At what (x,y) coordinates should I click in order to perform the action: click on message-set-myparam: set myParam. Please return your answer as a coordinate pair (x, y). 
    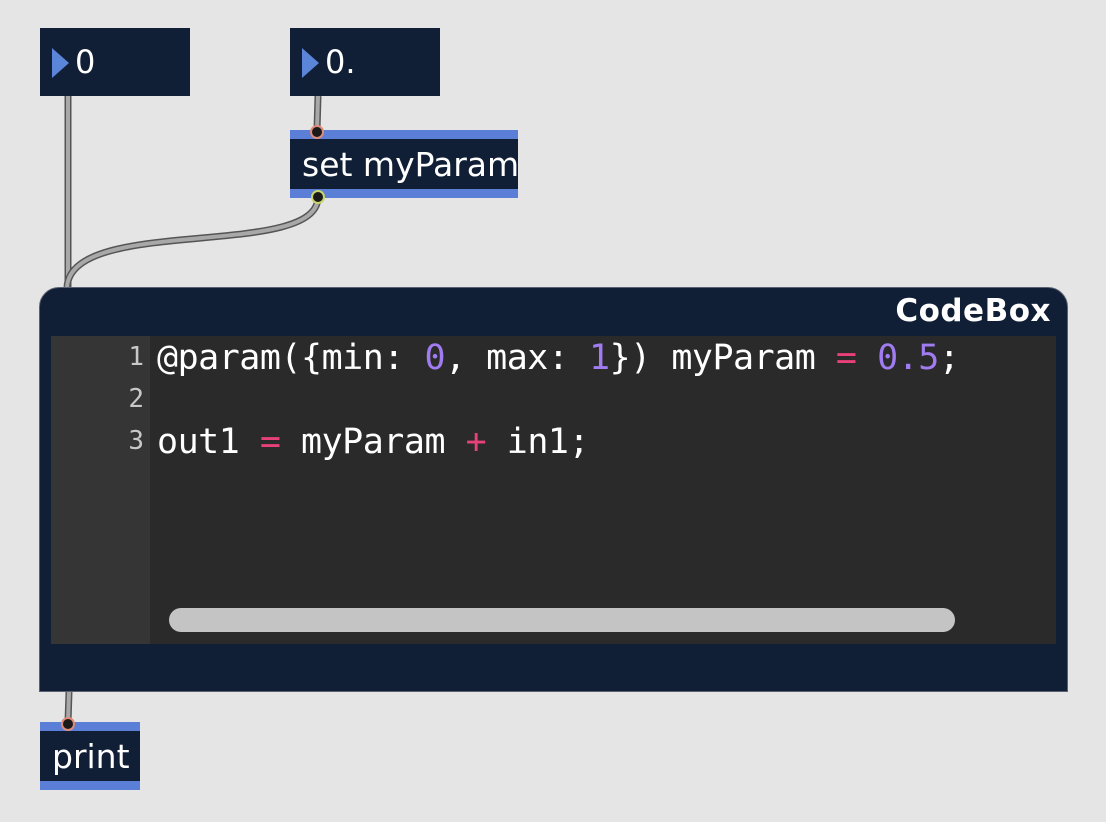
    Looking at the image, I should click on (405, 164).